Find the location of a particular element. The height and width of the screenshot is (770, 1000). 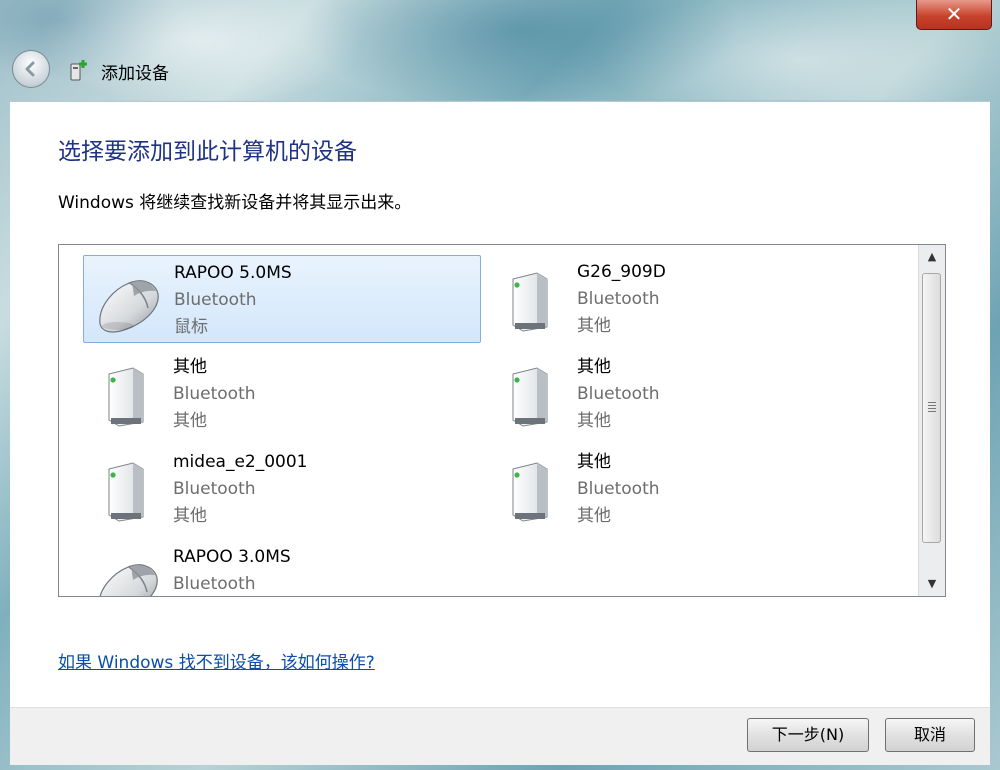

device-name: midea_e2_0001 is located at coordinates (240, 462).